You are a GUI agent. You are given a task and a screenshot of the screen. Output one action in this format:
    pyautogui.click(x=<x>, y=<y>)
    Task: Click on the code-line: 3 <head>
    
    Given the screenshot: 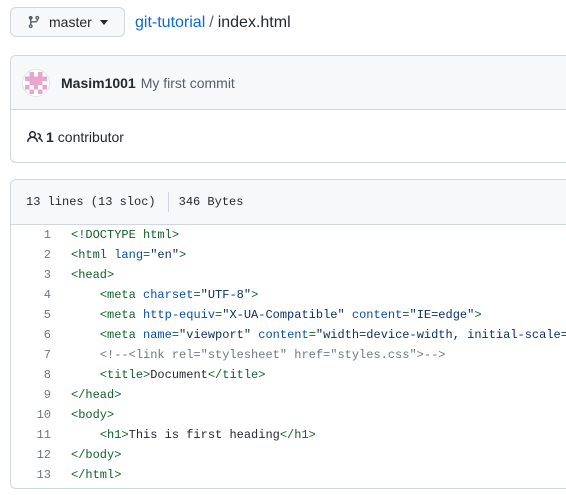 What is the action you would take?
    pyautogui.click(x=288, y=275)
    